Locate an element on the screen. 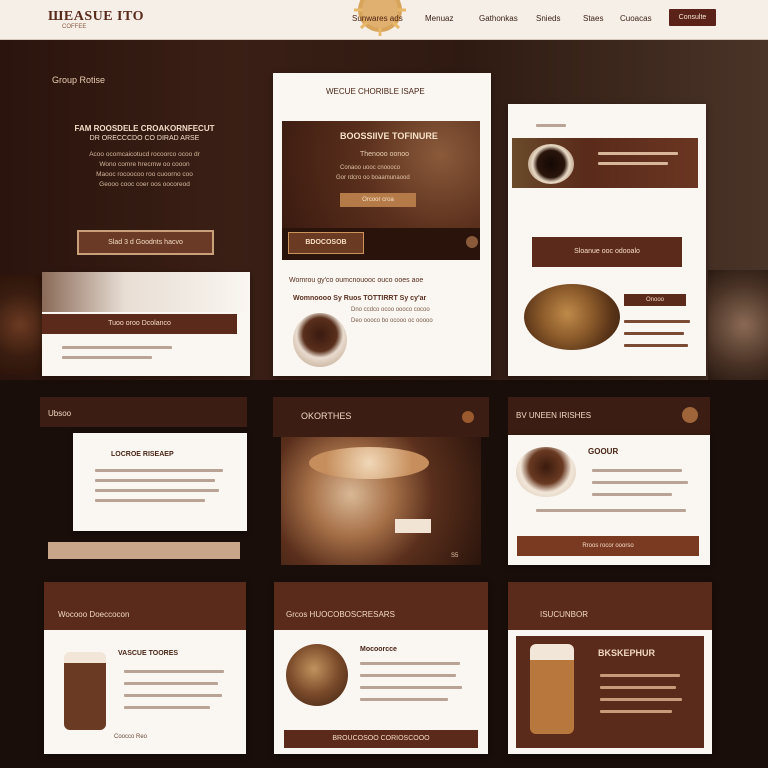 This screenshot has width=768, height=768. feature-card-right-tag: Onooo is located at coordinates (655, 300).